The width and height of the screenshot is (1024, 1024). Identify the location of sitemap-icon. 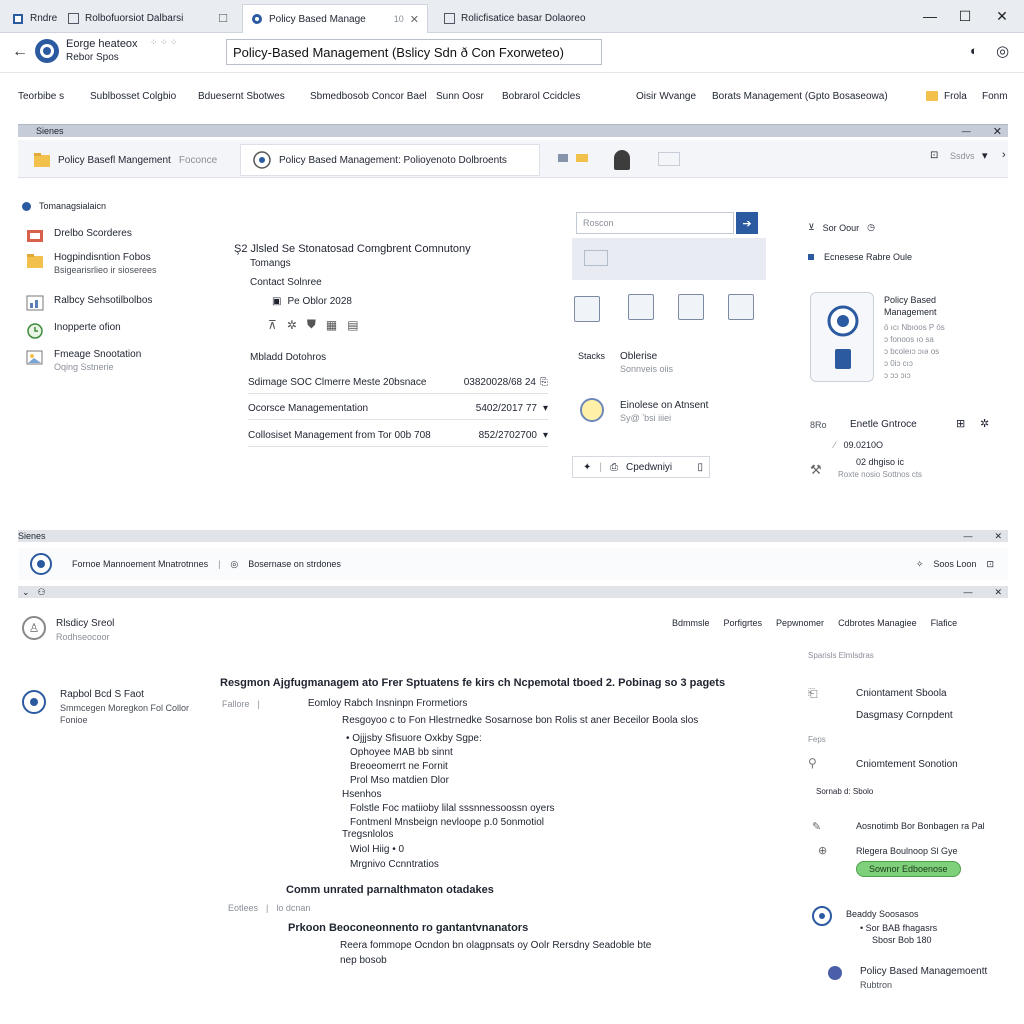
(587, 309).